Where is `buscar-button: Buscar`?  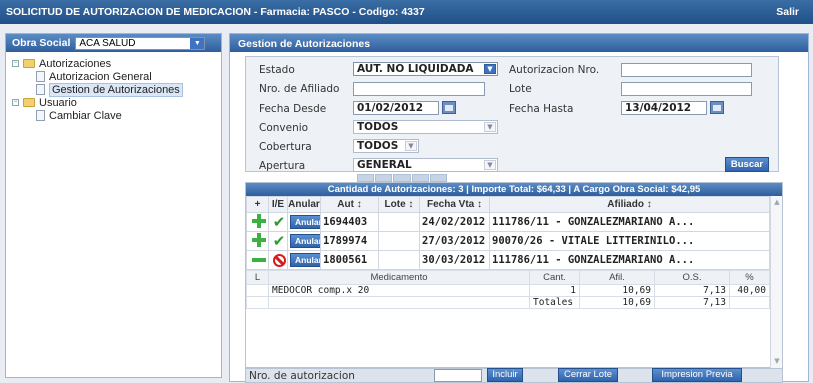
buscar-button: Buscar is located at coordinates (747, 164).